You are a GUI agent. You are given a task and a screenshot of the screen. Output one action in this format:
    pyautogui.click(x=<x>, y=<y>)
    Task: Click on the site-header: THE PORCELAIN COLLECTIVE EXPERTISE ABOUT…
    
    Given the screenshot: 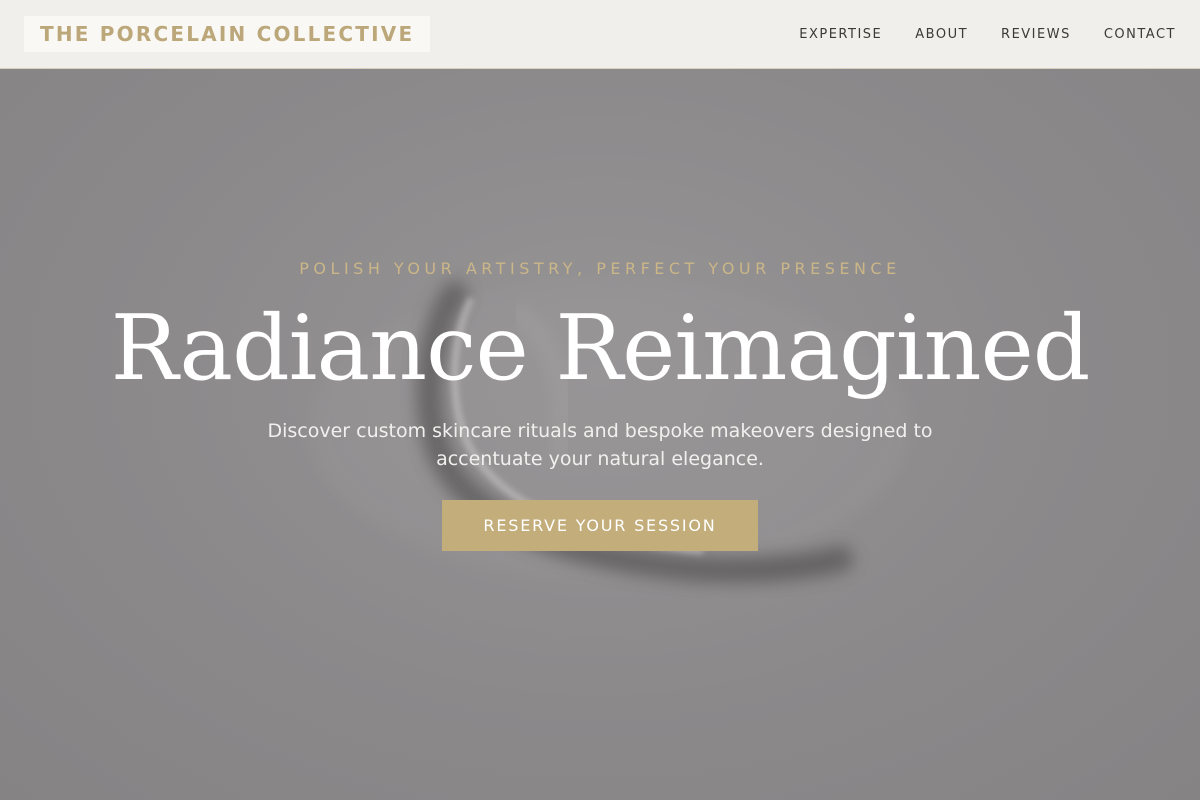 What is the action you would take?
    pyautogui.click(x=600, y=34)
    